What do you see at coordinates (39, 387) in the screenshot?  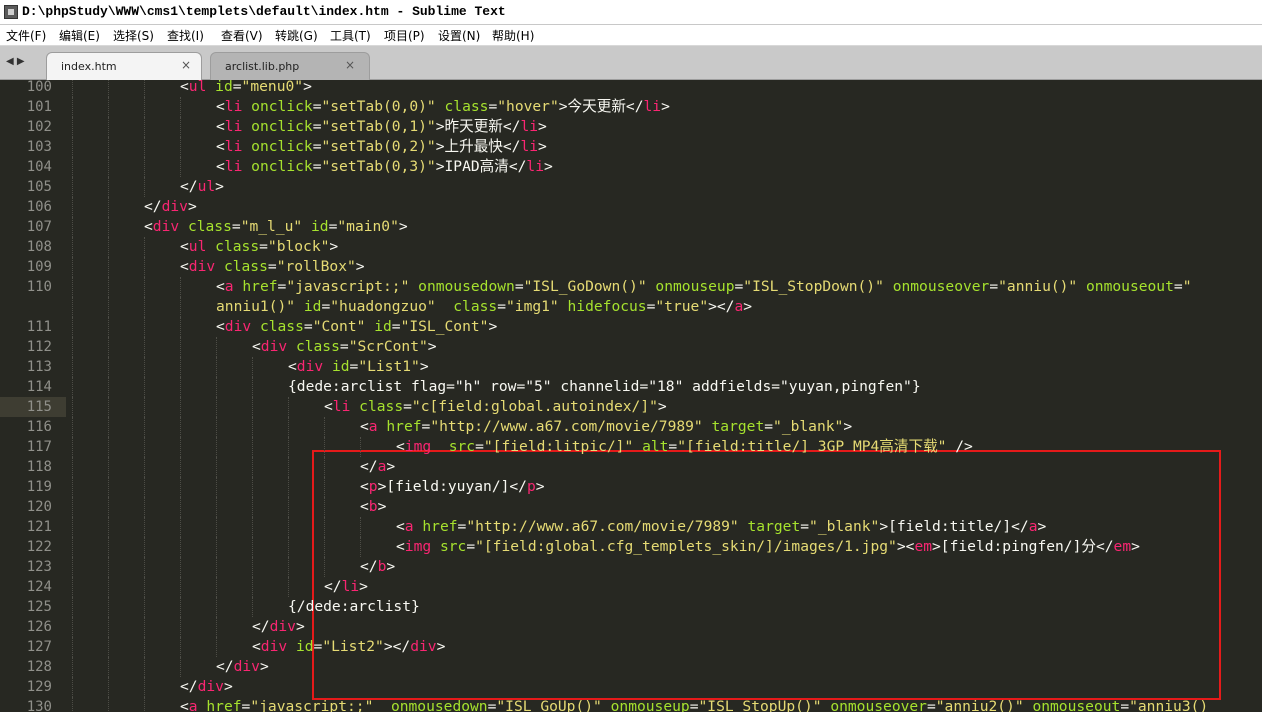 I see `line-number: 114` at bounding box center [39, 387].